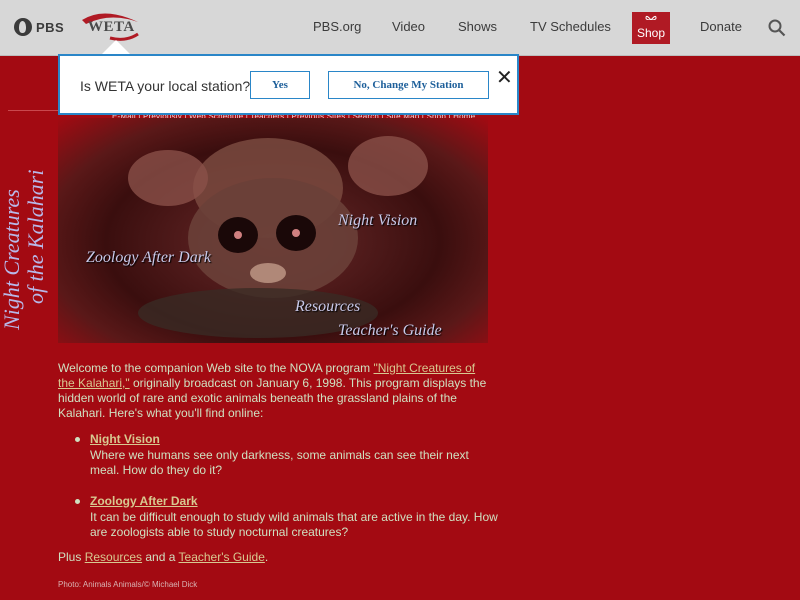  I want to click on yes-button: Yes, so click(280, 85).